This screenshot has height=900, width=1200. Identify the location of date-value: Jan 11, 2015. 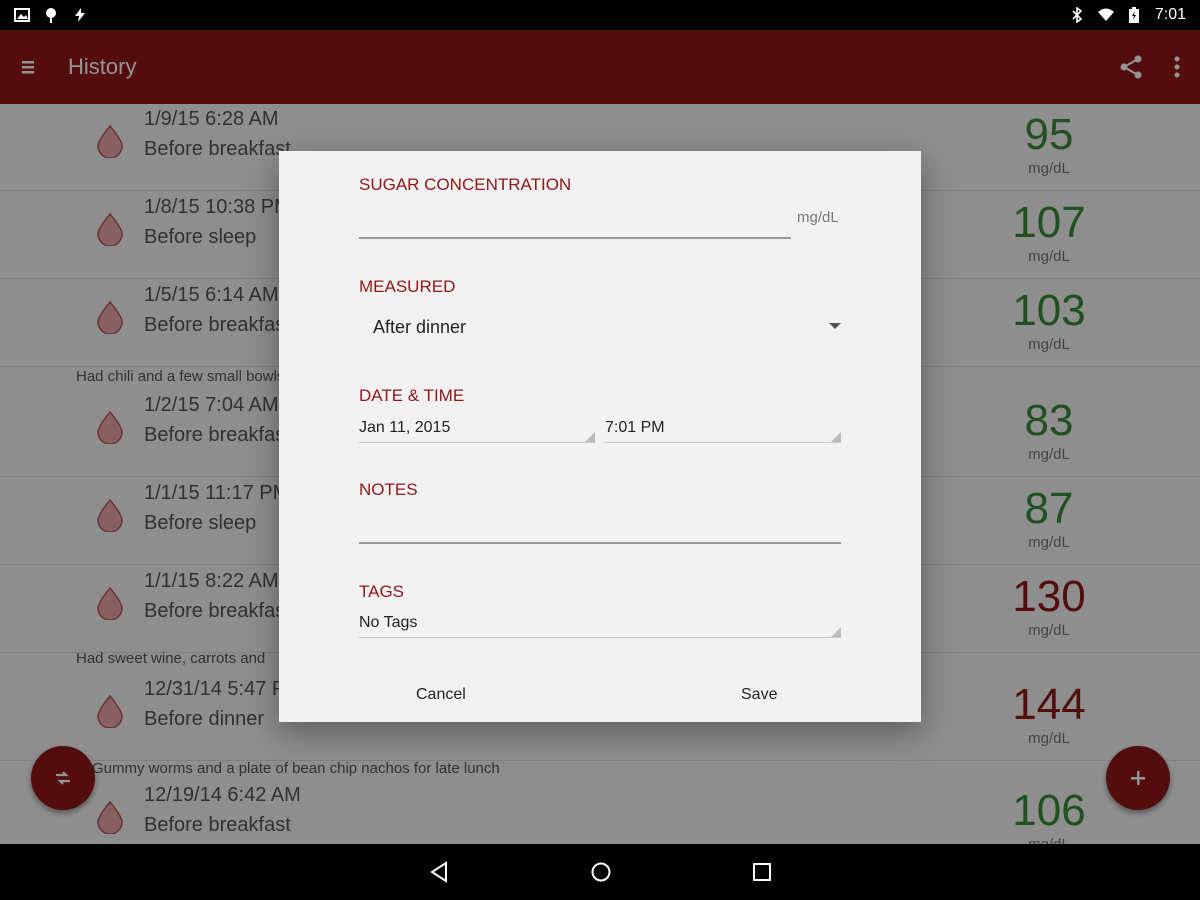
(405, 427).